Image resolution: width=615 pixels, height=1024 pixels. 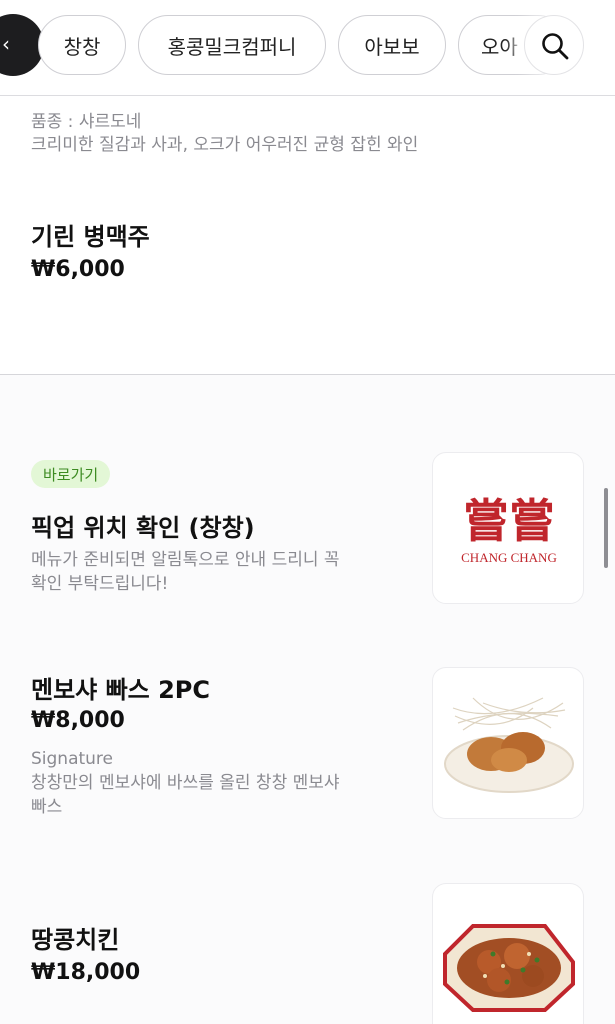 I want to click on chip-abobo: 아보보, so click(x=392, y=45).